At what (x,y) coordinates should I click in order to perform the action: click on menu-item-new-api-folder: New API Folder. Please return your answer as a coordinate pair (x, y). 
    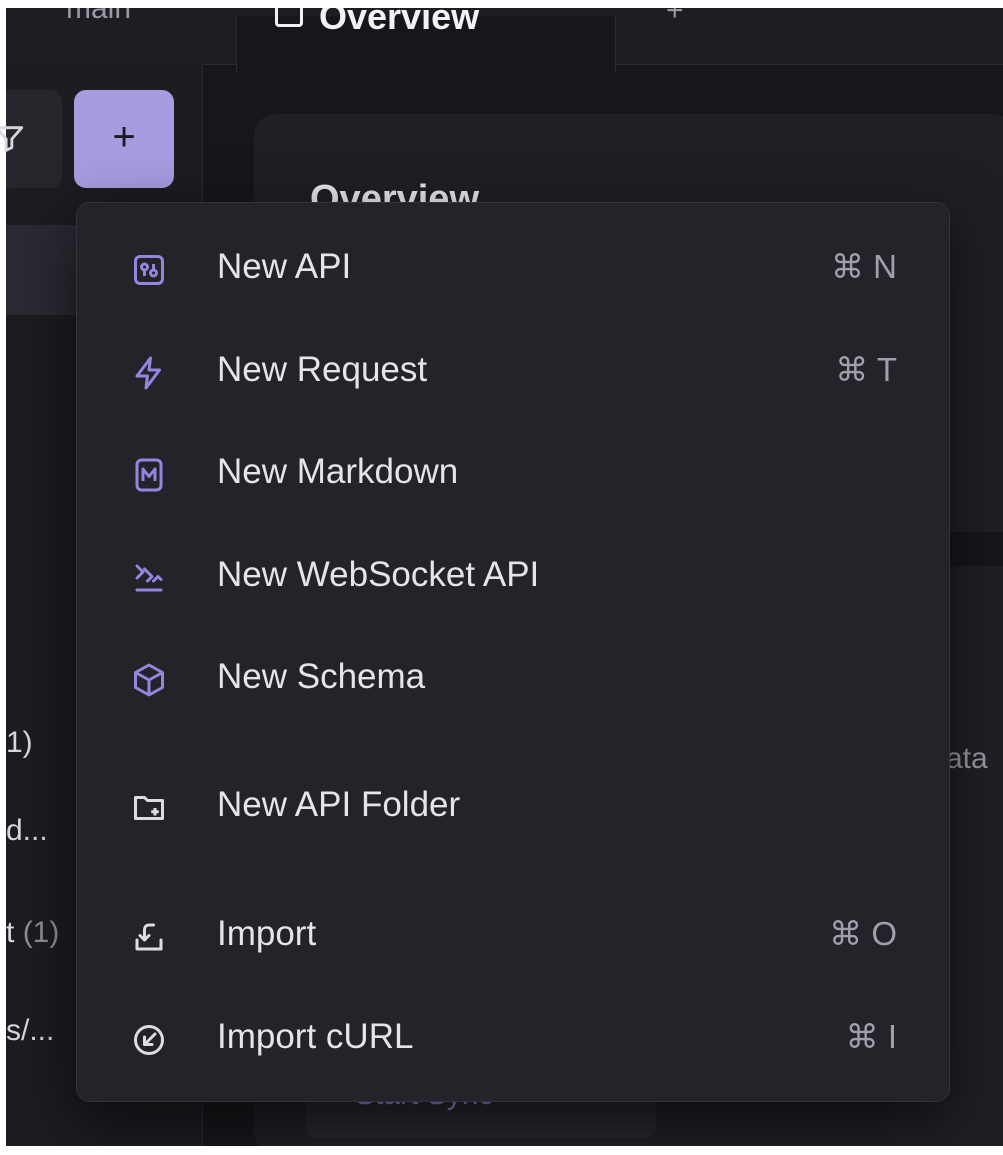
    Looking at the image, I should click on (513, 808).